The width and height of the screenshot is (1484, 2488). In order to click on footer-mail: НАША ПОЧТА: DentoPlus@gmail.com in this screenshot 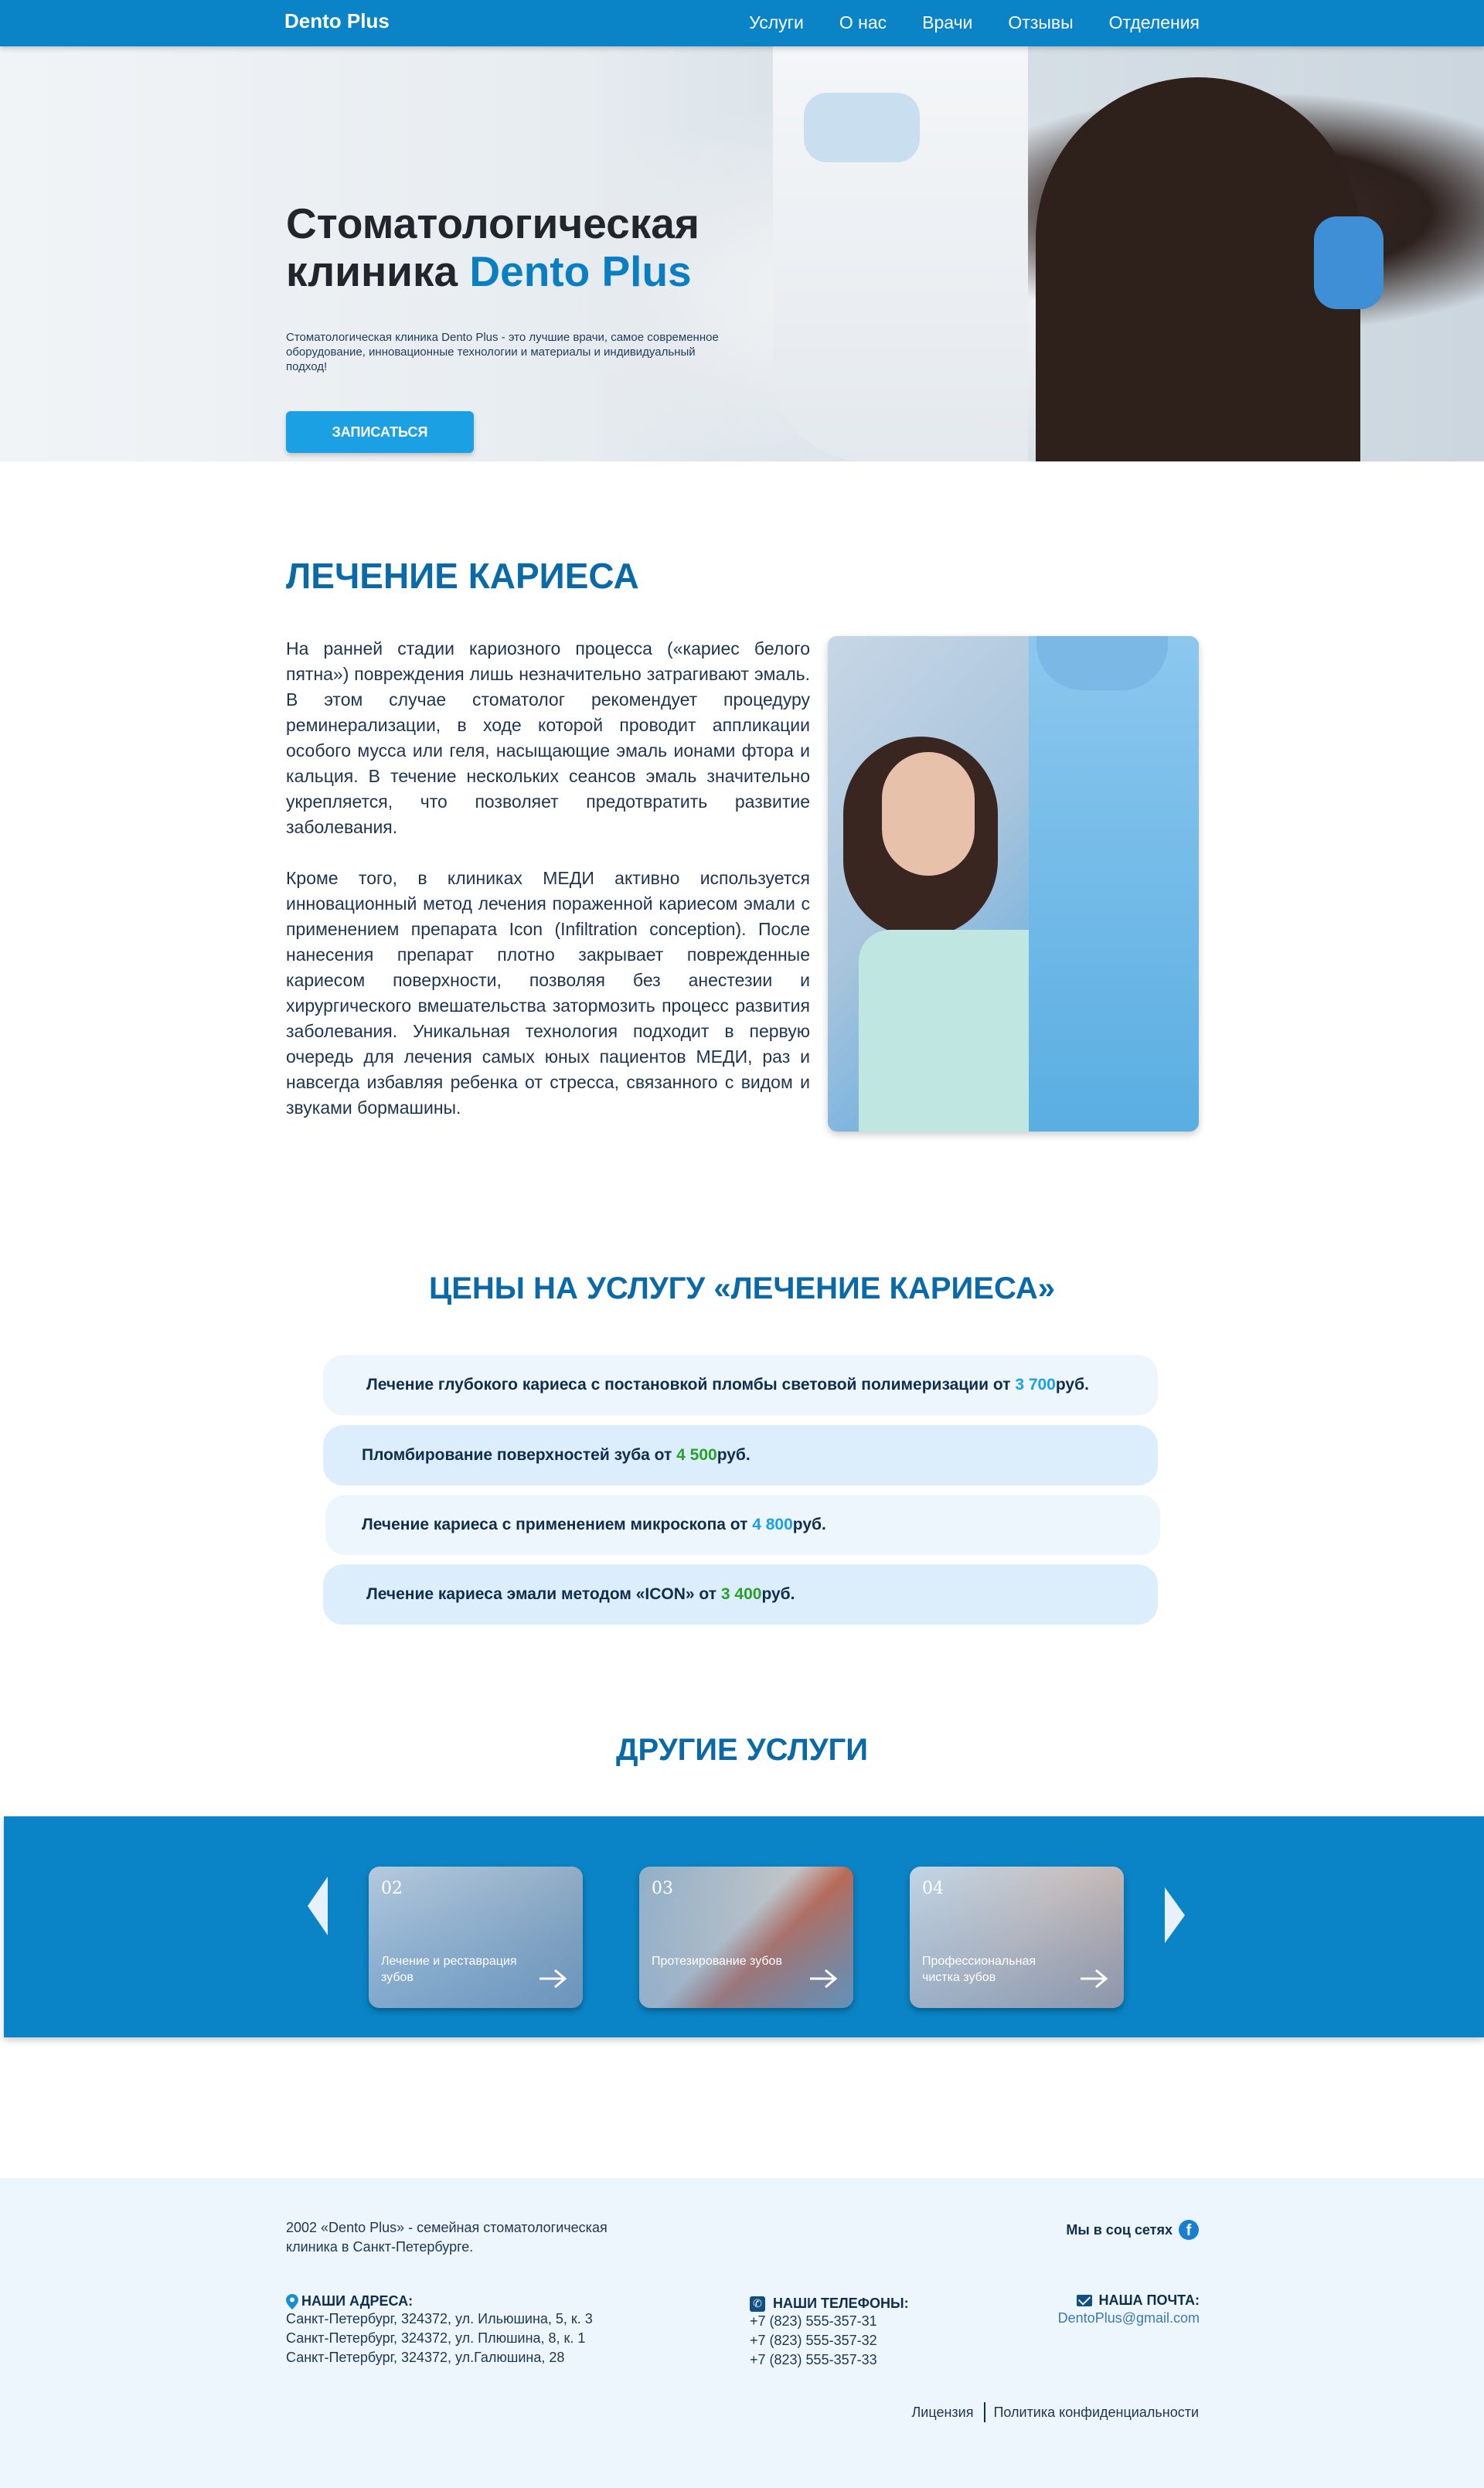, I will do `click(1129, 2310)`.